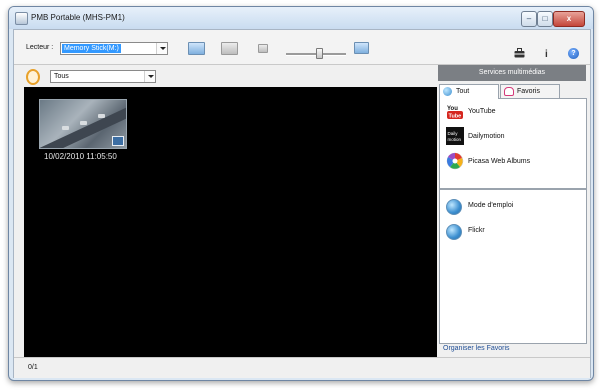 The height and width of the screenshot is (391, 600). What do you see at coordinates (40, 47) in the screenshot?
I see `reader-label: Lecteur :` at bounding box center [40, 47].